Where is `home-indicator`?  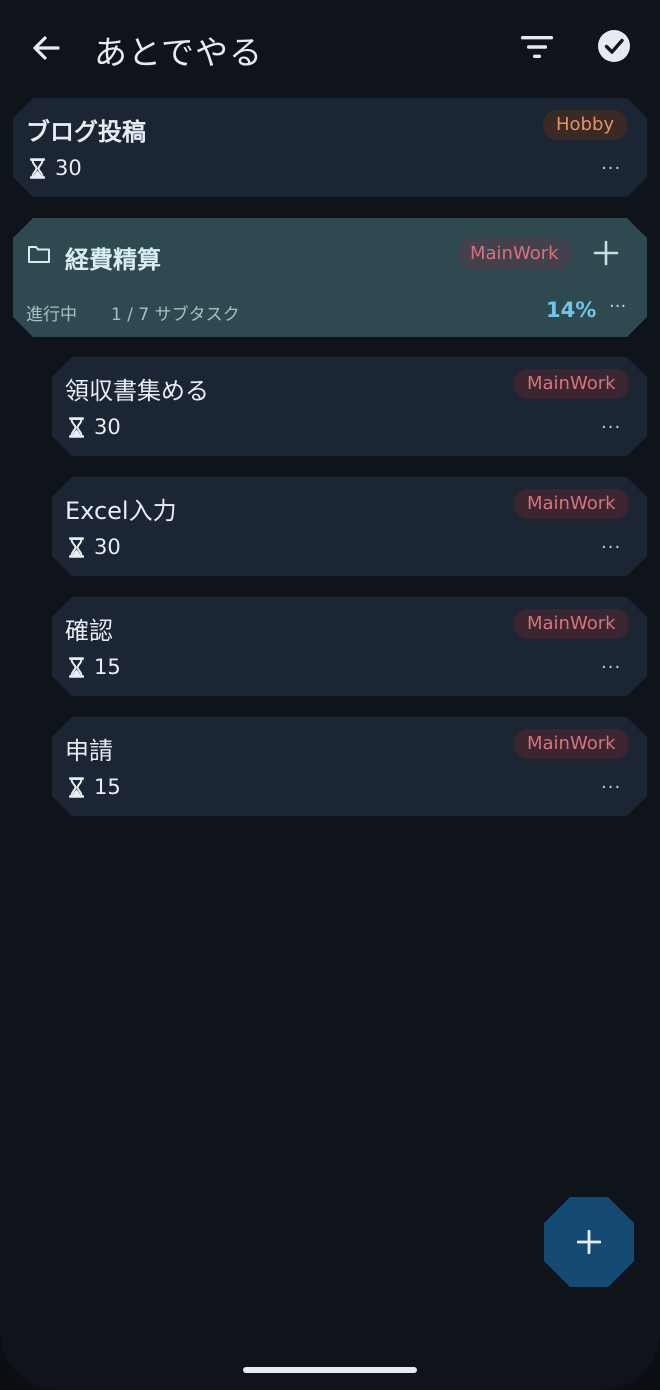
home-indicator is located at coordinates (330, 1370).